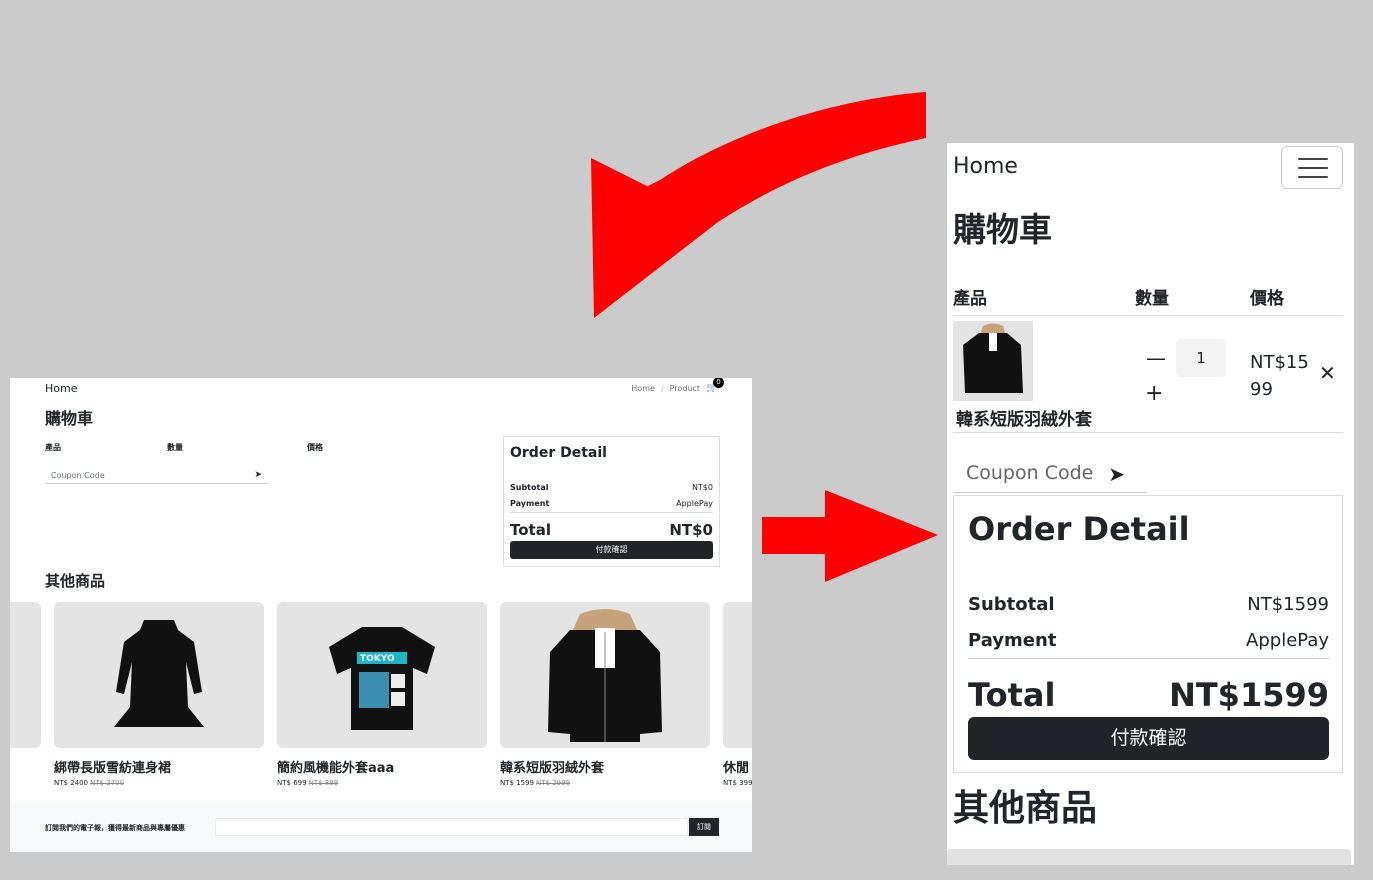 The height and width of the screenshot is (880, 1373). I want to click on quantity-input: 1, so click(1201, 358).